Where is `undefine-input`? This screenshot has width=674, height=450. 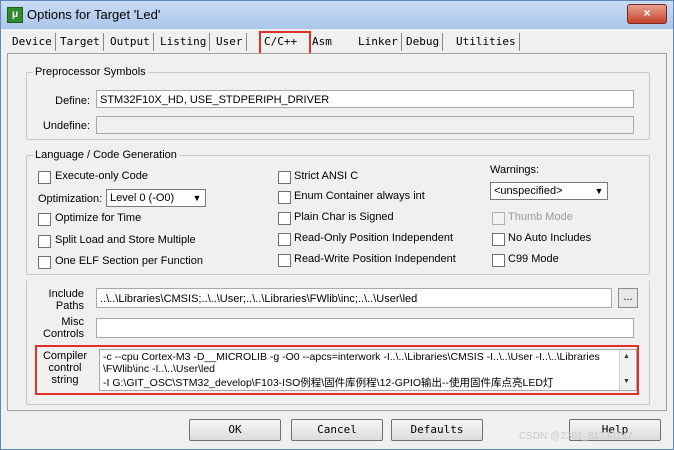 undefine-input is located at coordinates (365, 125).